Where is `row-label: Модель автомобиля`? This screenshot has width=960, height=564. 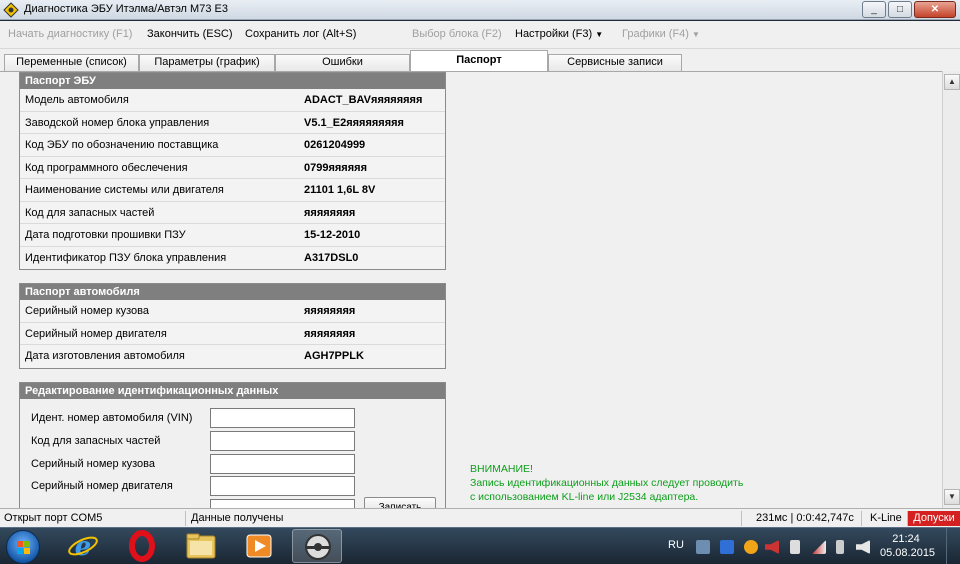 row-label: Модель автомобиля is located at coordinates (77, 100).